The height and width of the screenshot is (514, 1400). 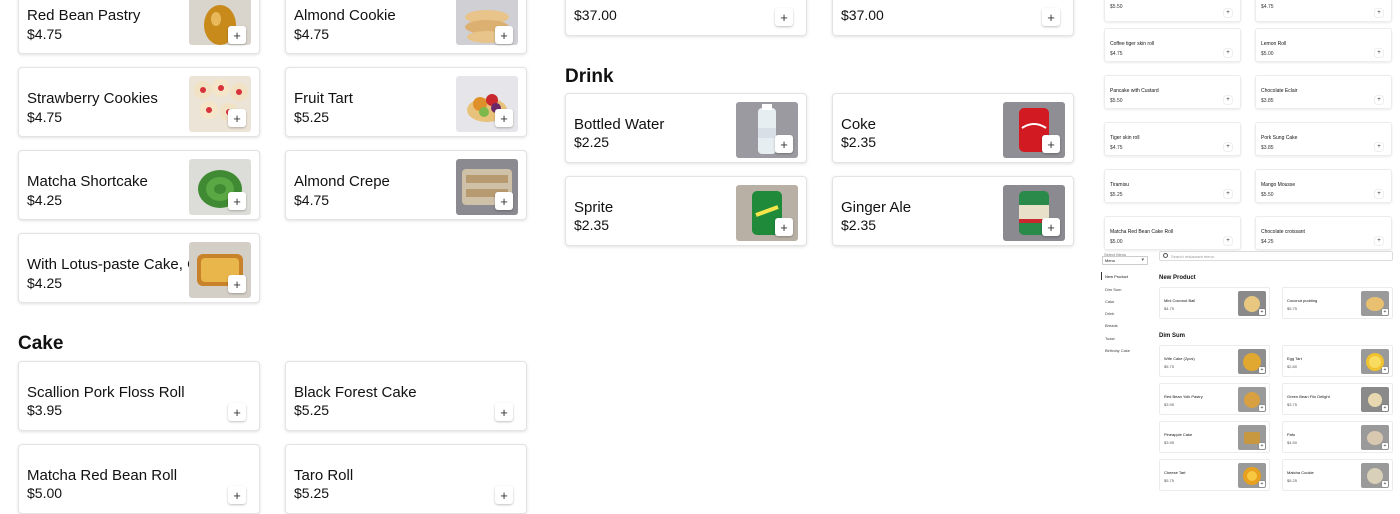 I want to click on menu-item-card: Red Bean Pastry $4.75 +, so click(x=139, y=27).